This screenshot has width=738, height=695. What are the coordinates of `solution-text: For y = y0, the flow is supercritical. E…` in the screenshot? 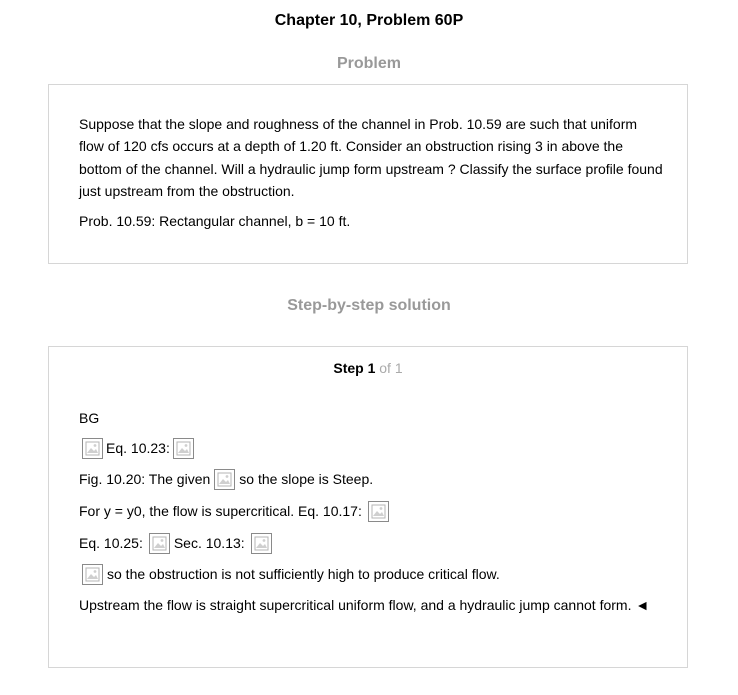 It's located at (220, 511).